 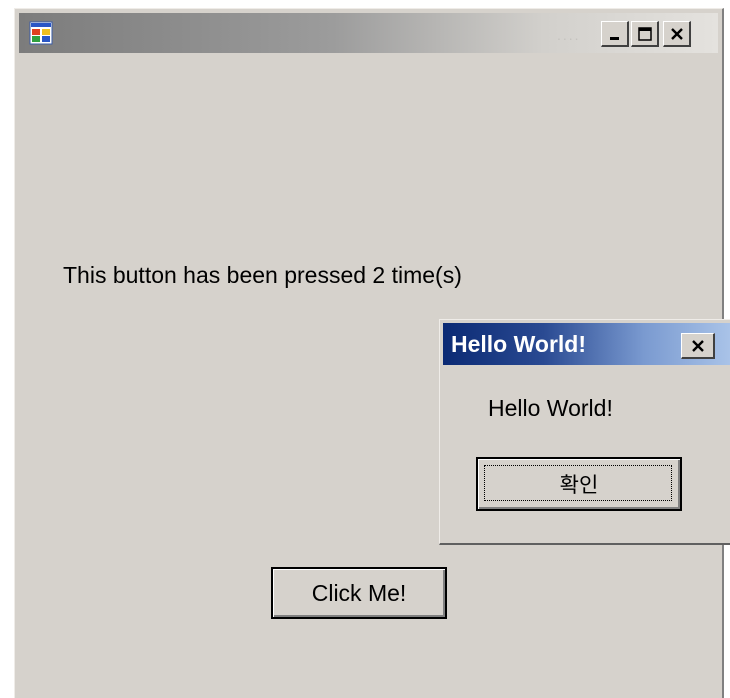 I want to click on dialog-titlebar: Hello World!, so click(x=586, y=344).